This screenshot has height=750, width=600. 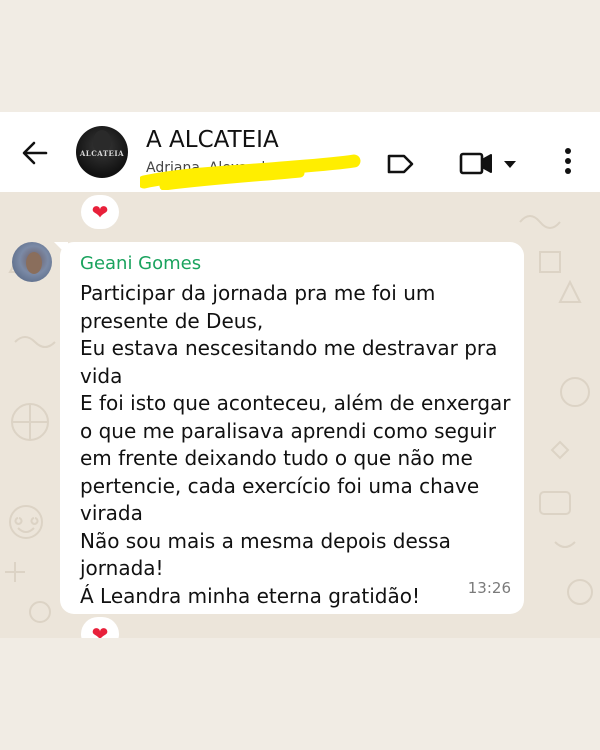 What do you see at coordinates (212, 140) in the screenshot?
I see `group-title: A ALCATEIA` at bounding box center [212, 140].